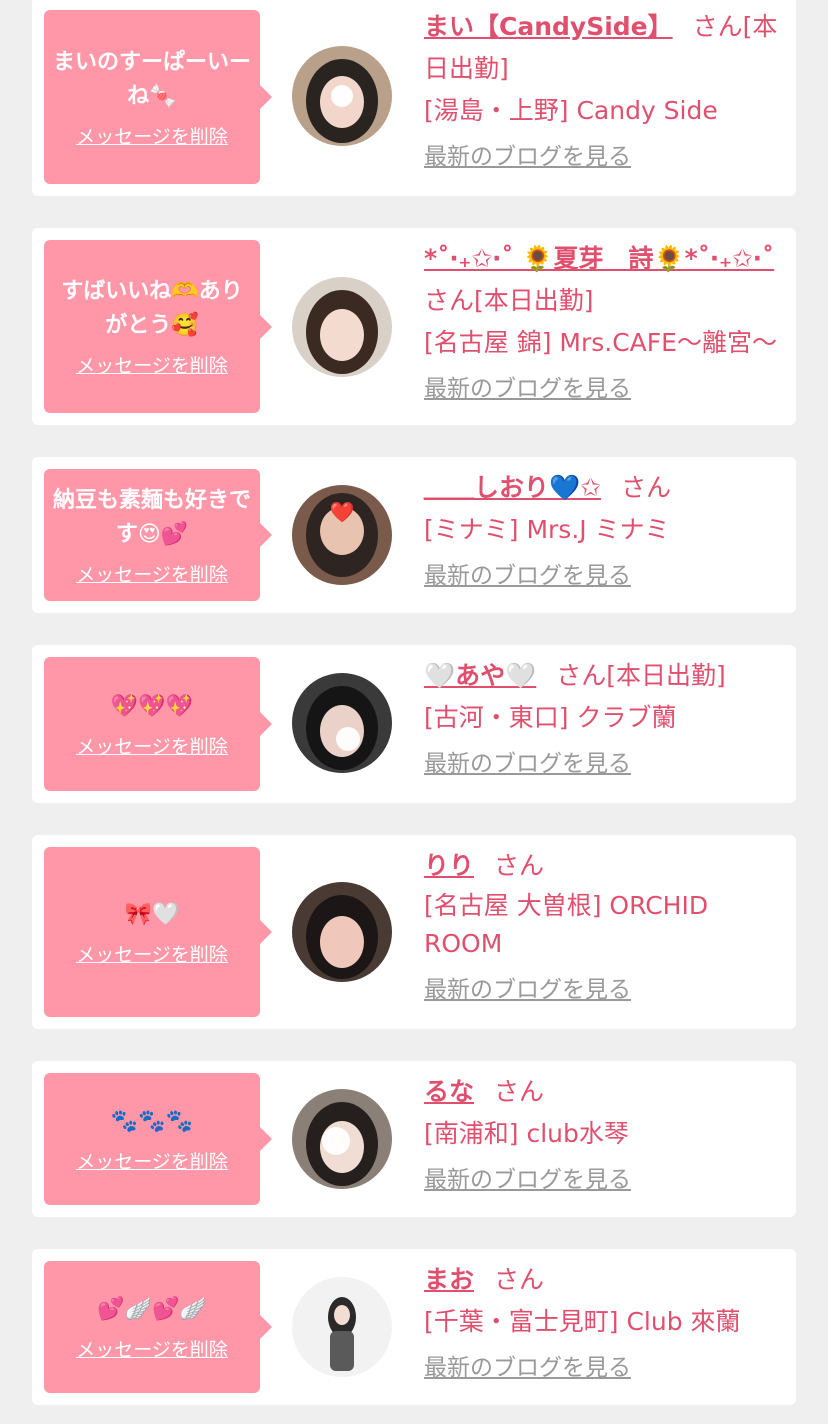  Describe the element at coordinates (152, 1309) in the screenshot. I see `message-text: 💕🪽💕🪽` at that location.